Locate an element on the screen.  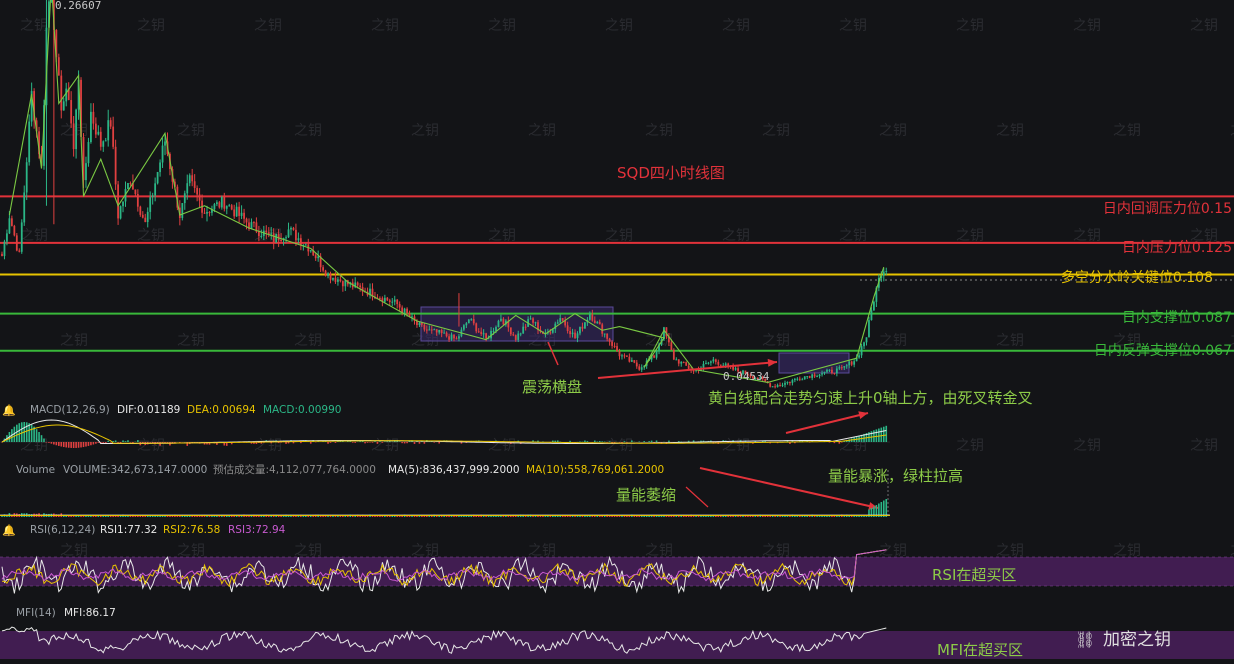
rsi3-value: RSI3:72.94 is located at coordinates (257, 530).